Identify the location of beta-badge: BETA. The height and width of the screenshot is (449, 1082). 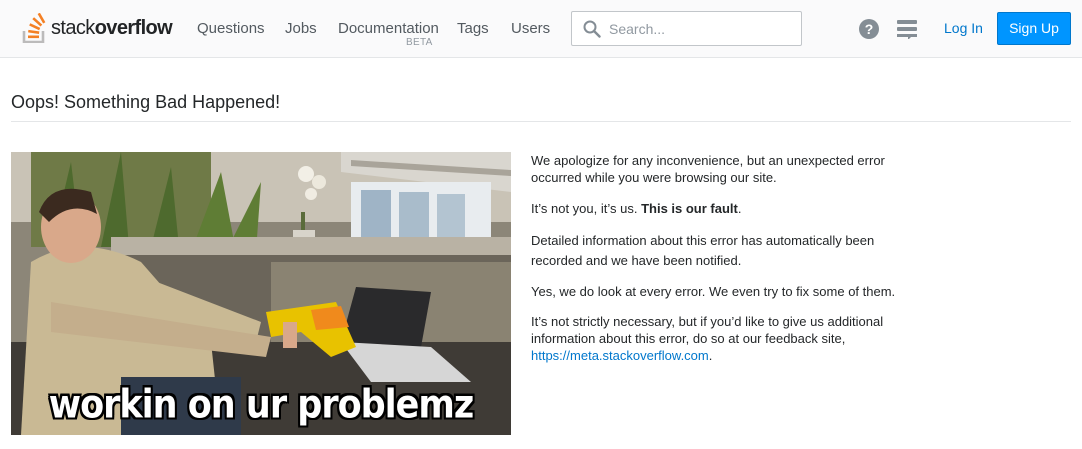
(419, 42).